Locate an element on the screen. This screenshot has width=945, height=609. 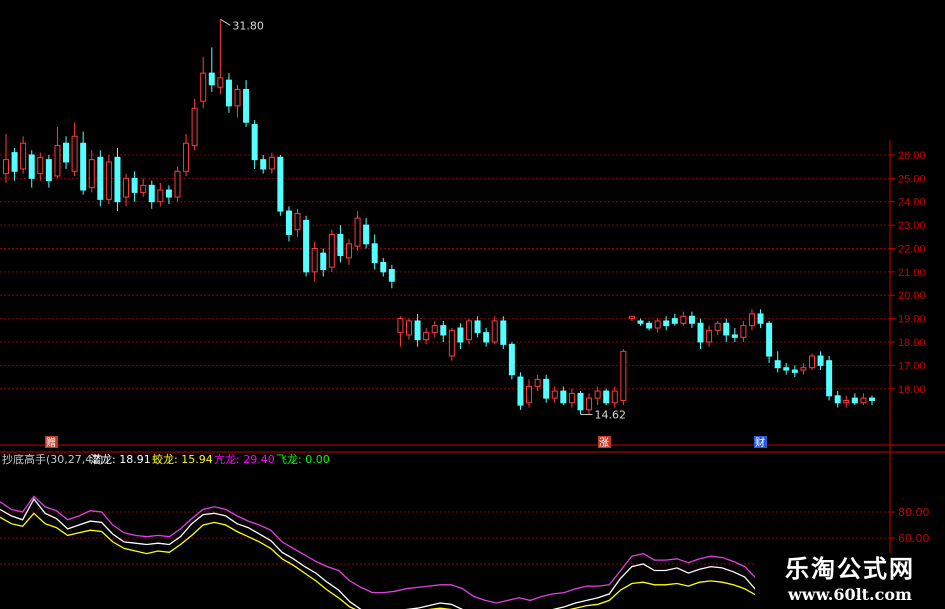
low-label: 14.62 is located at coordinates (610, 414).